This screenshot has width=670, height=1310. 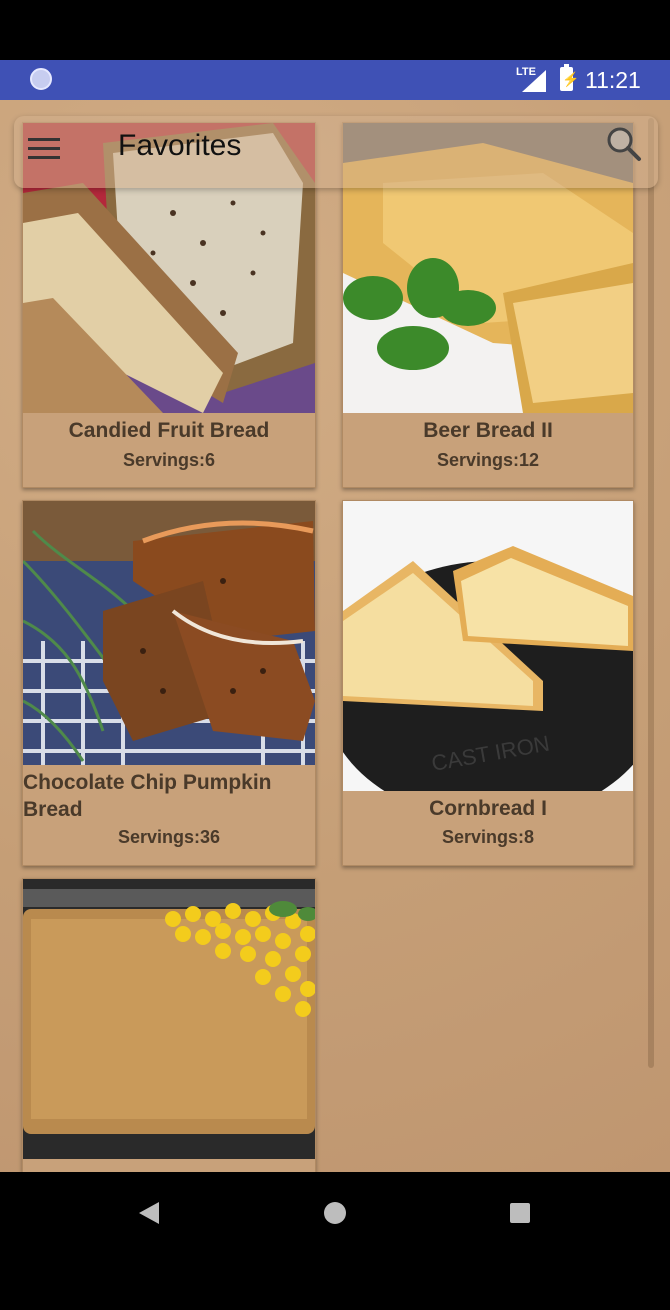 What do you see at coordinates (488, 460) in the screenshot?
I see `recipe-servings: Servings:12` at bounding box center [488, 460].